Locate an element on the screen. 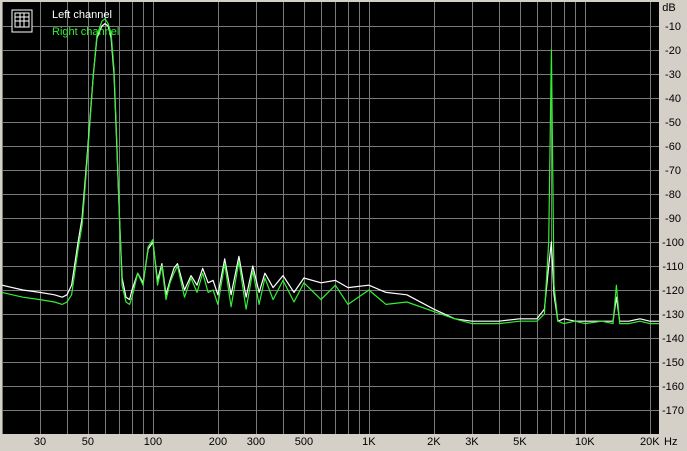  x-axis-unit: Hz is located at coordinates (670, 442).